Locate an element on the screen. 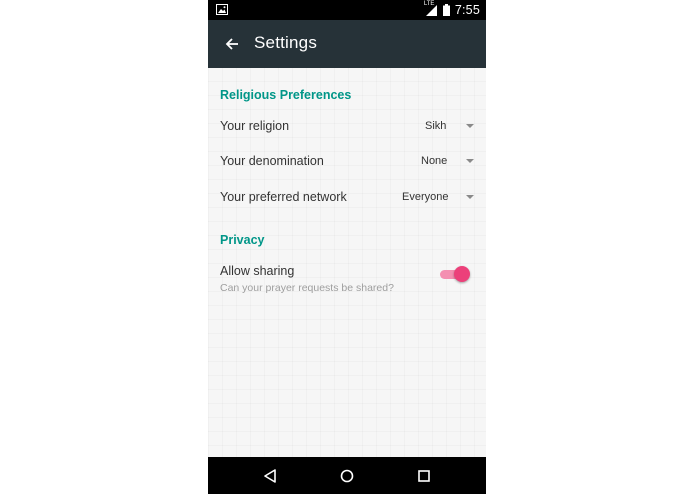 The height and width of the screenshot is (494, 695). religion-label: Your religion is located at coordinates (255, 126).